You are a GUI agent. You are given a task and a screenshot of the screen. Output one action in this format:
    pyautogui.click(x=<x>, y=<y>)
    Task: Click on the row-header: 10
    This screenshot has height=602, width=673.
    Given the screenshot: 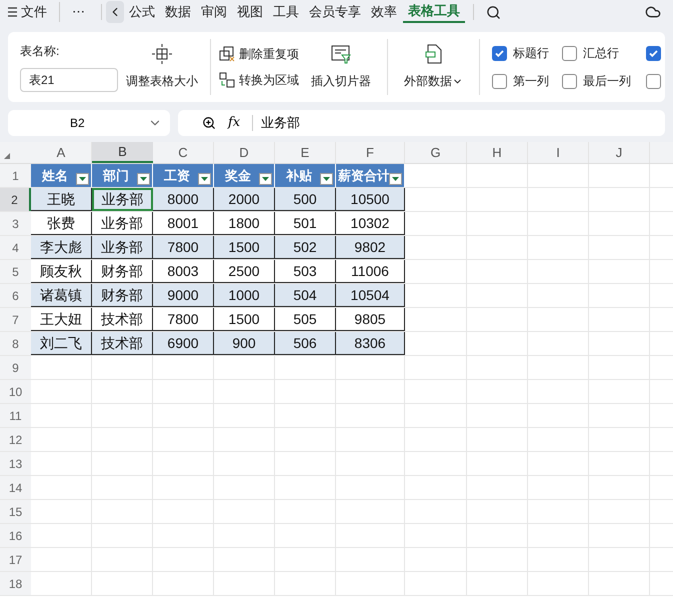 What is the action you would take?
    pyautogui.click(x=15, y=391)
    